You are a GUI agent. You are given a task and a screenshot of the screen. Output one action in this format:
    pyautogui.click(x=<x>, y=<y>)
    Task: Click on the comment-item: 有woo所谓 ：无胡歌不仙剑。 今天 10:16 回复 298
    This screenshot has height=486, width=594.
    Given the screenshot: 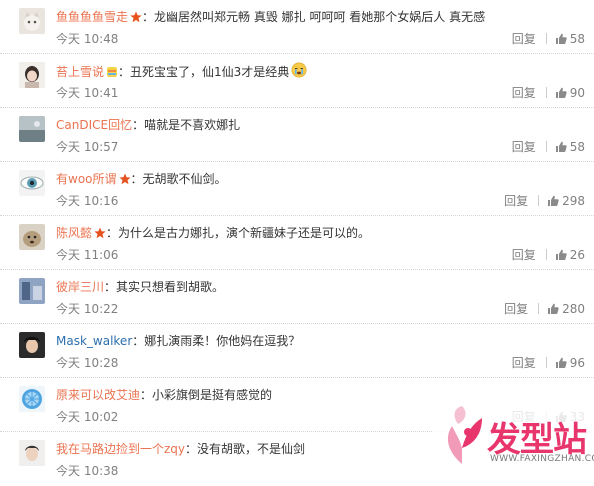 What is the action you would take?
    pyautogui.click(x=297, y=189)
    